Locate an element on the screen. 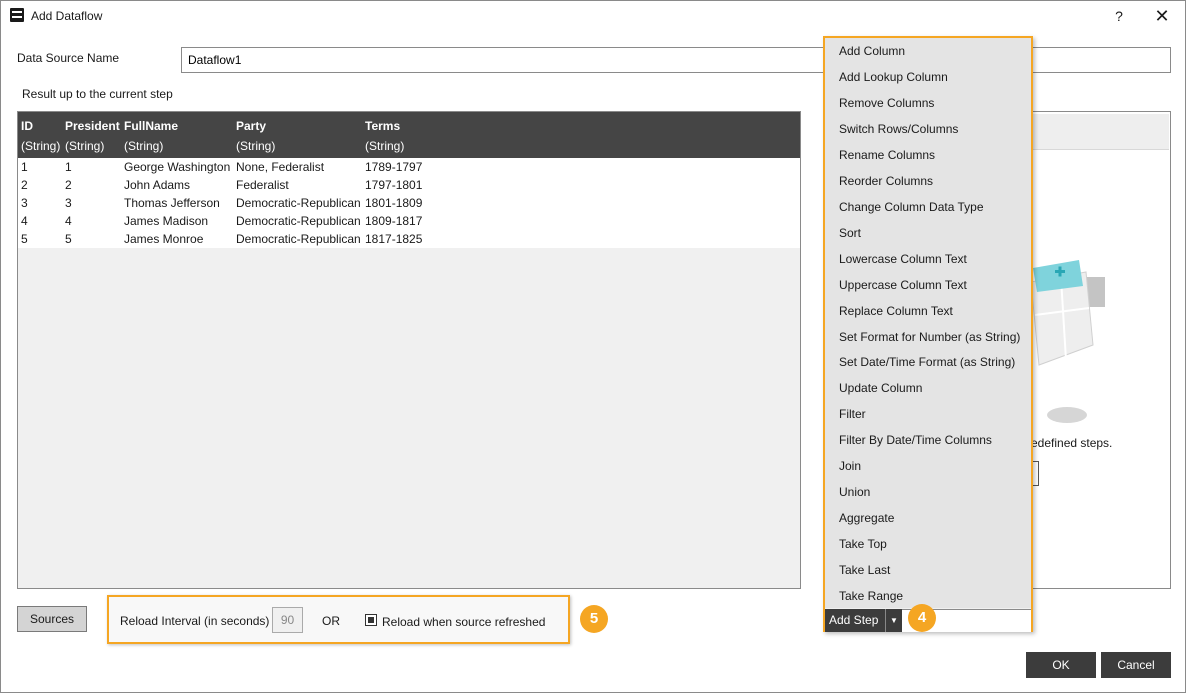  menu-item-union: Union is located at coordinates (854, 492).